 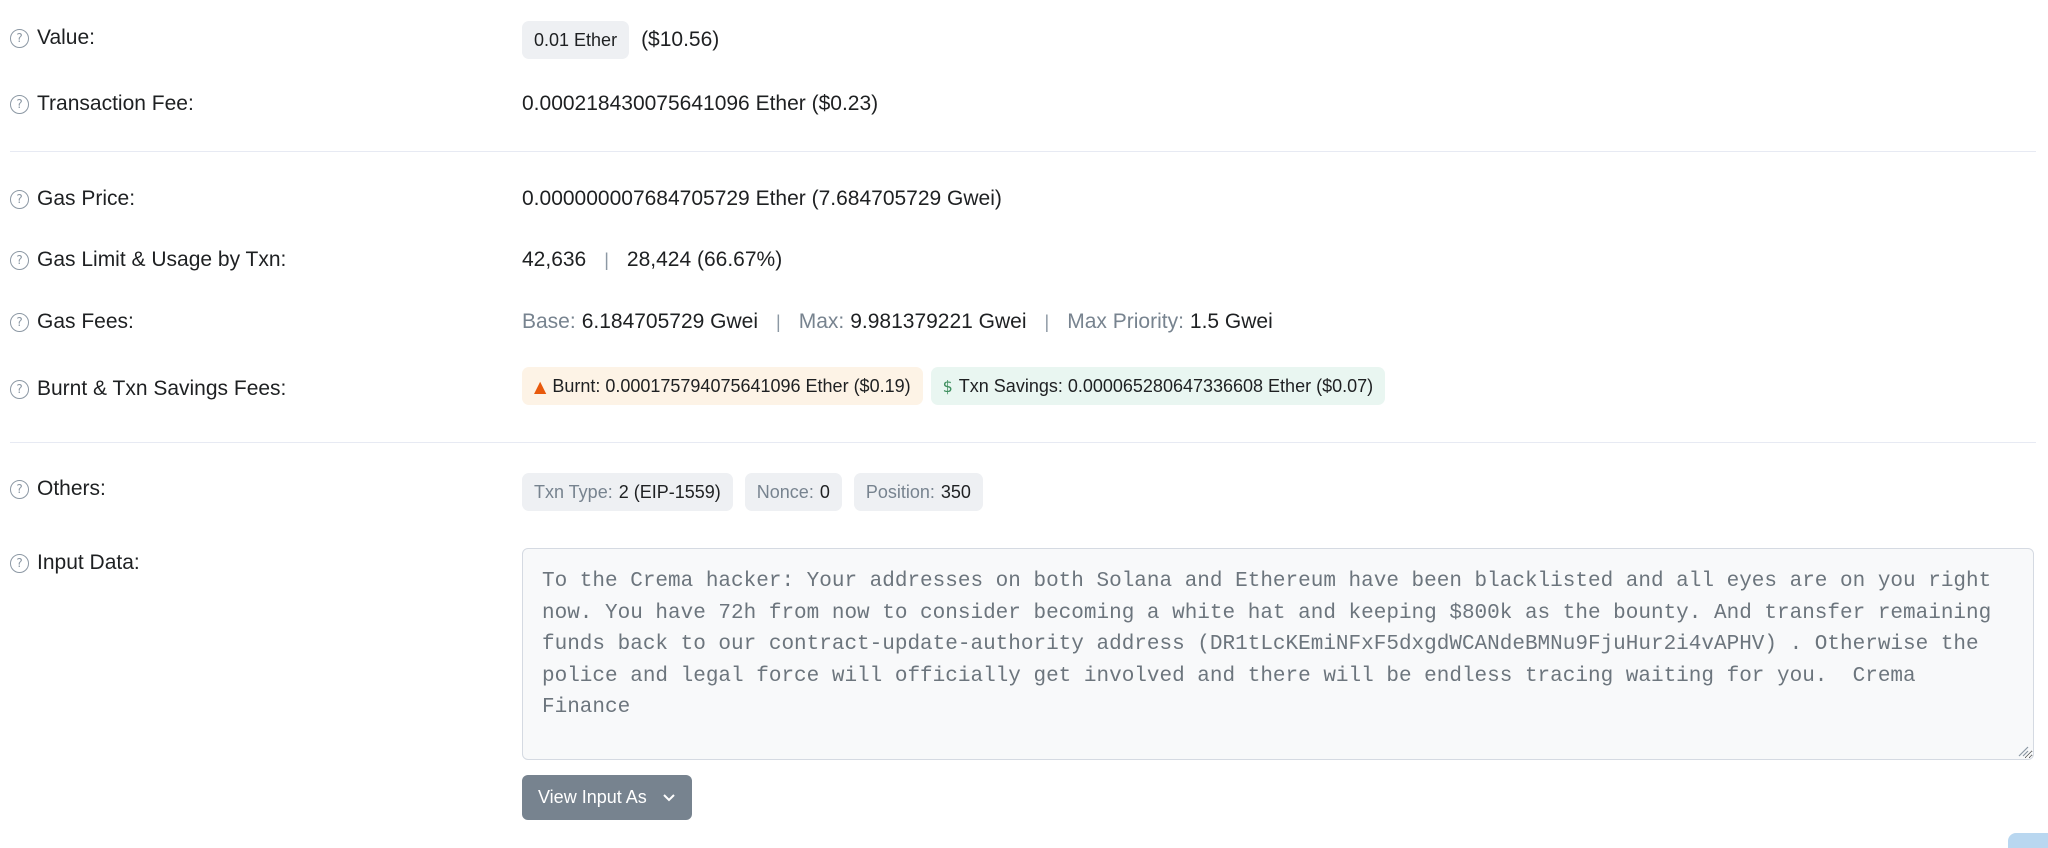 I want to click on input-data-label-group: ? Input Data:, so click(x=75, y=563).